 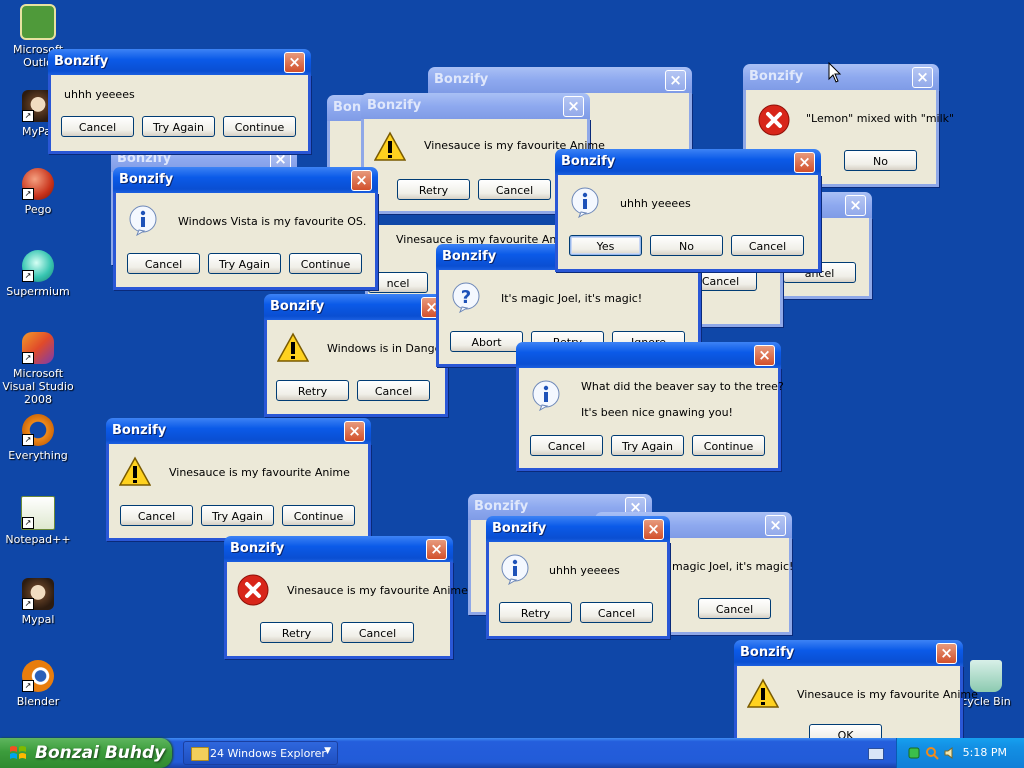 I want to click on title-bar: ×, so click(x=648, y=355).